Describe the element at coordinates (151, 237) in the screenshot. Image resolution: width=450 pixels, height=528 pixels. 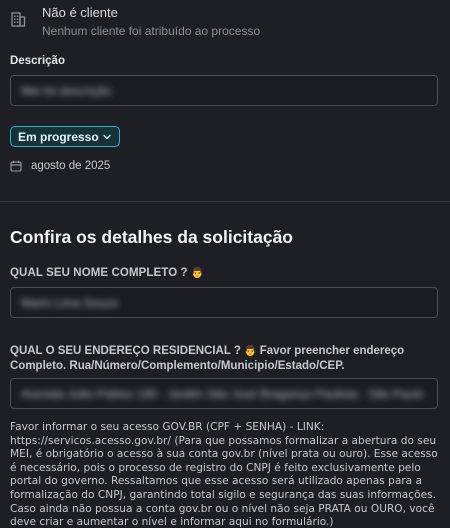
I see `section-title: Confira os detalhes da solicitação` at that location.